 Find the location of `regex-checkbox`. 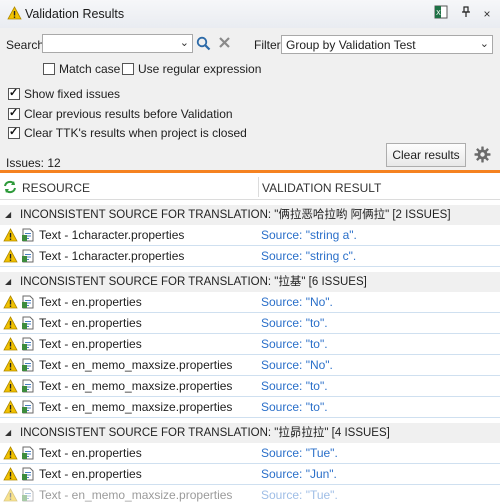

regex-checkbox is located at coordinates (128, 69).